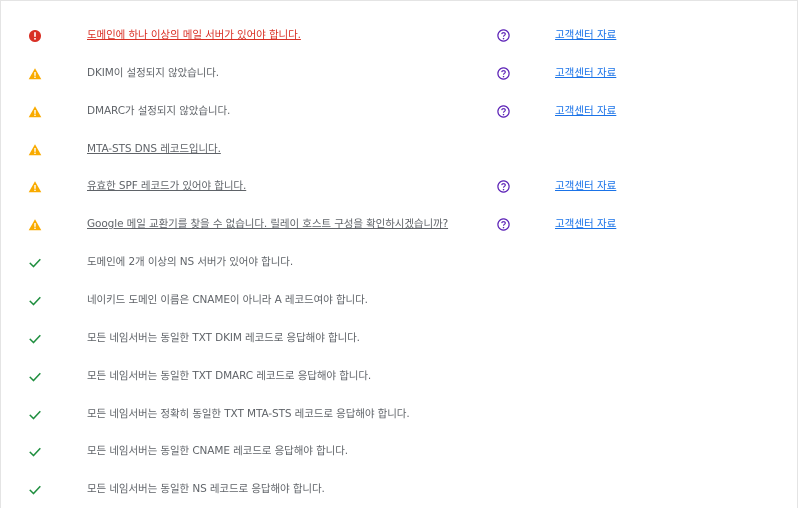  Describe the element at coordinates (396, 300) in the screenshot. I see `check-row-success: 네이키드 도메인 이름은 CNAME이 아니라 A 레코드여야 합니다.` at that location.